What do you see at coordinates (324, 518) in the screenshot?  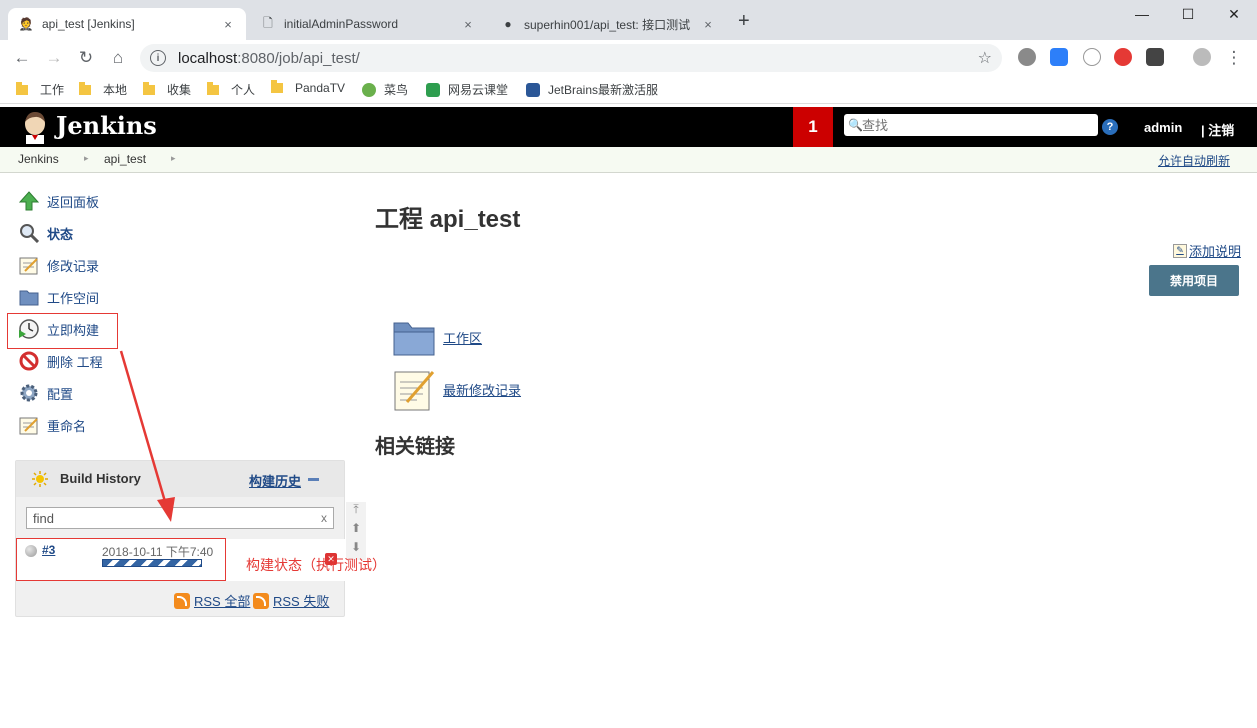 I see `clear-filter-icon: x` at bounding box center [324, 518].